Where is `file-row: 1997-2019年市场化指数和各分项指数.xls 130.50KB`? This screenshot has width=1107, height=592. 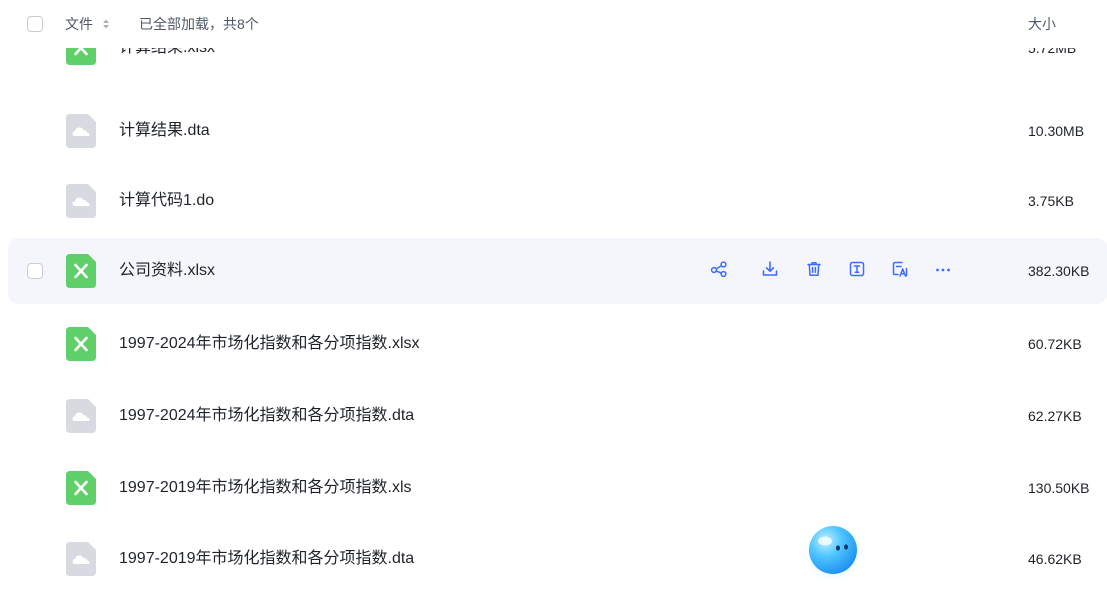 file-row: 1997-2019年市场化指数和各分项指数.xls 130.50KB is located at coordinates (557, 488).